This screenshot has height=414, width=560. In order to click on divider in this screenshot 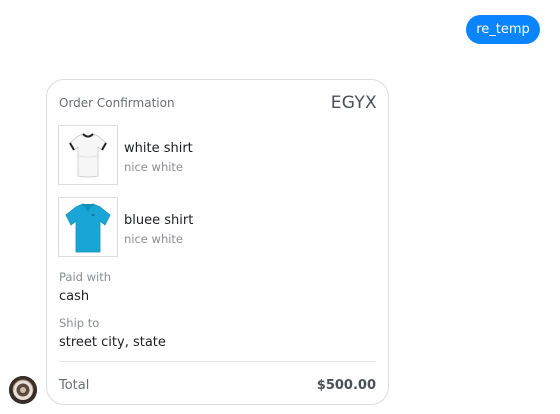, I will do `click(217, 361)`.